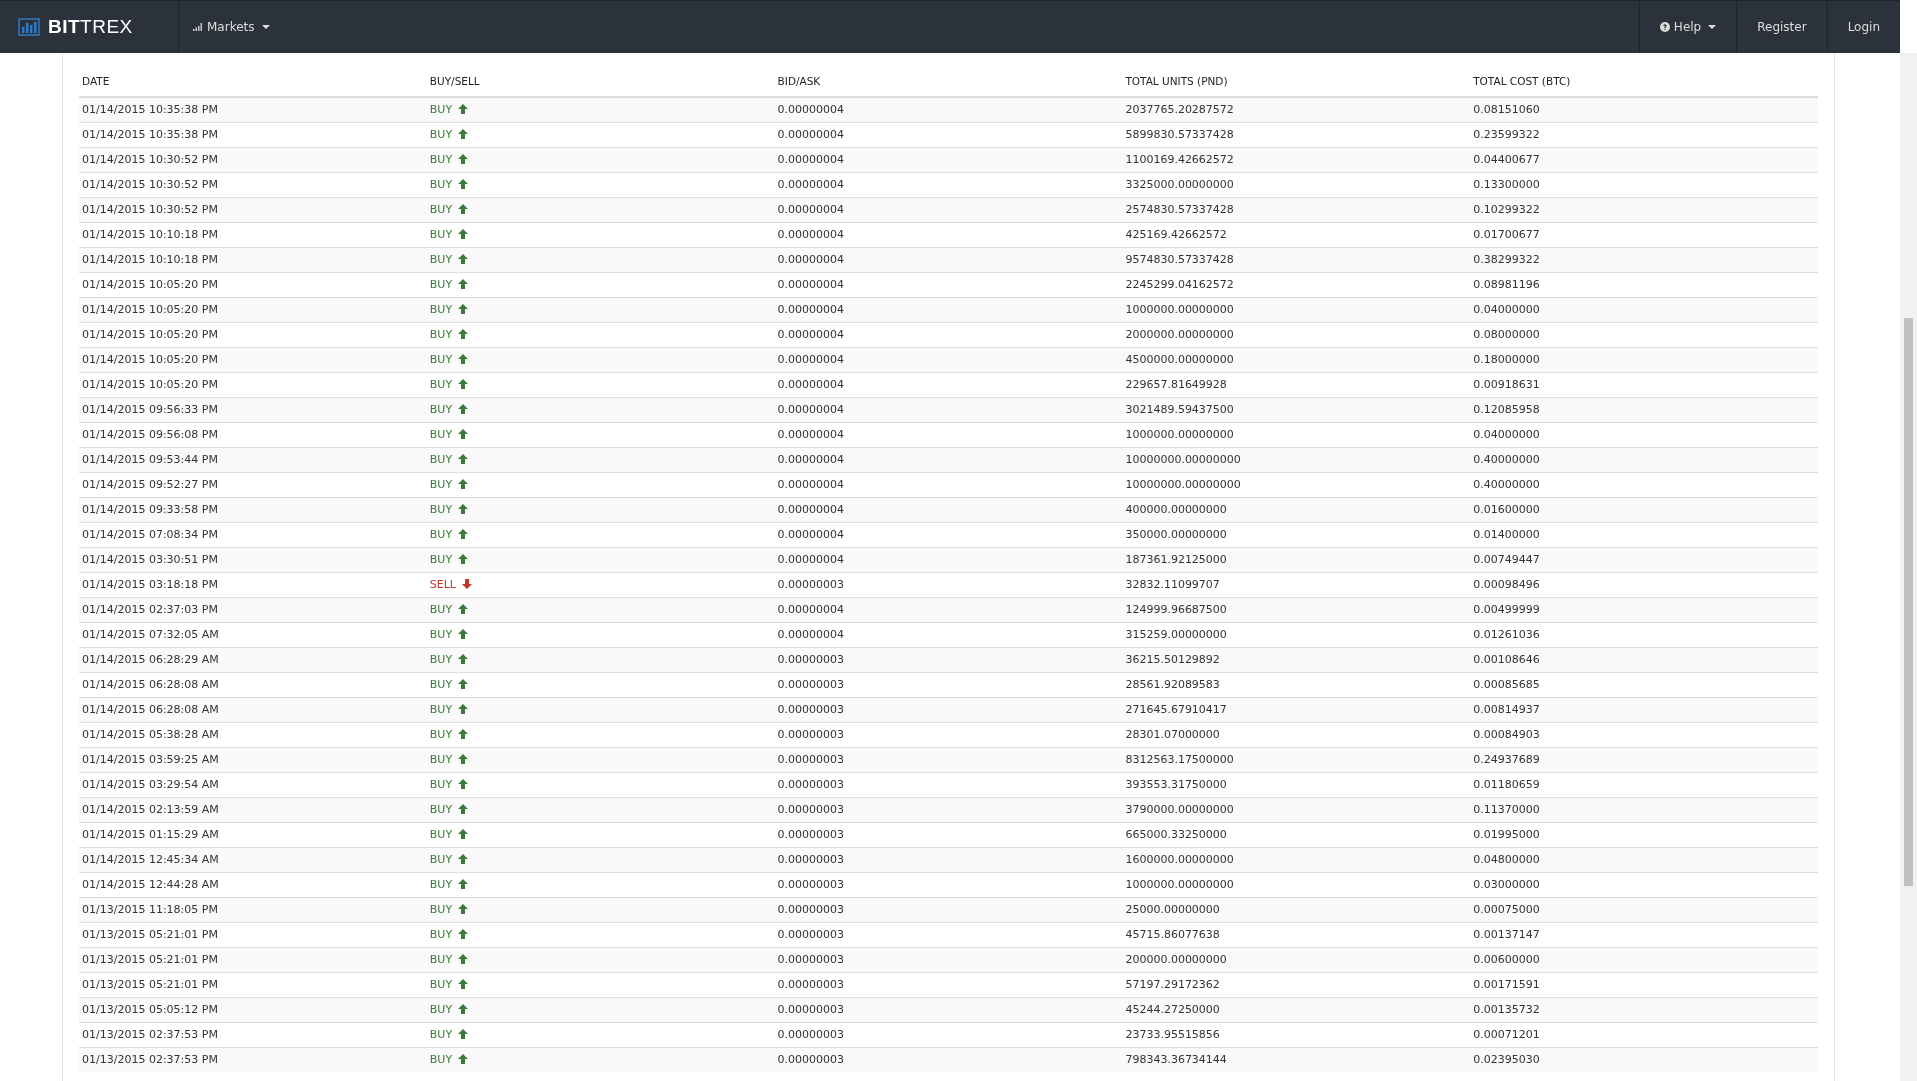 This screenshot has height=1081, width=1917. Describe the element at coordinates (90, 27) in the screenshot. I see `brand-name: BITTREX` at that location.